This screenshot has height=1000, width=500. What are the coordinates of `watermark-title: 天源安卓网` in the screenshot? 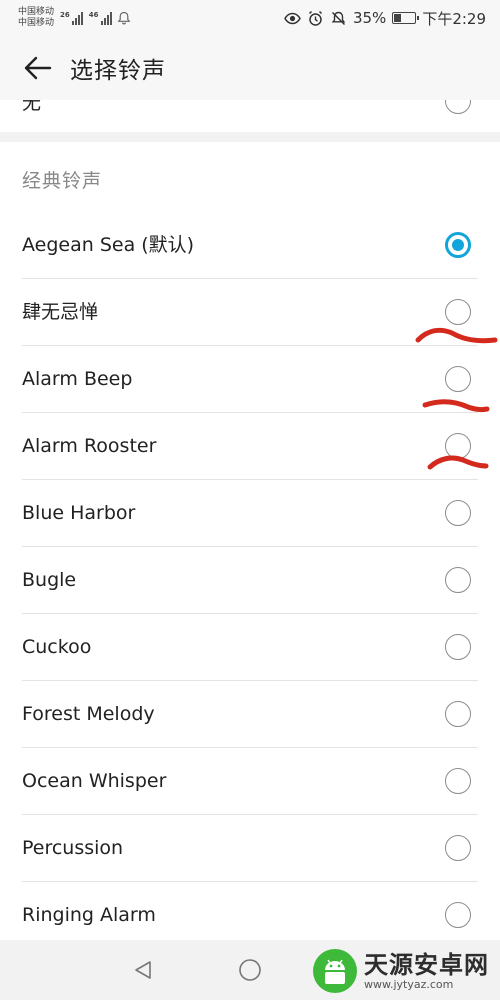 It's located at (426, 964).